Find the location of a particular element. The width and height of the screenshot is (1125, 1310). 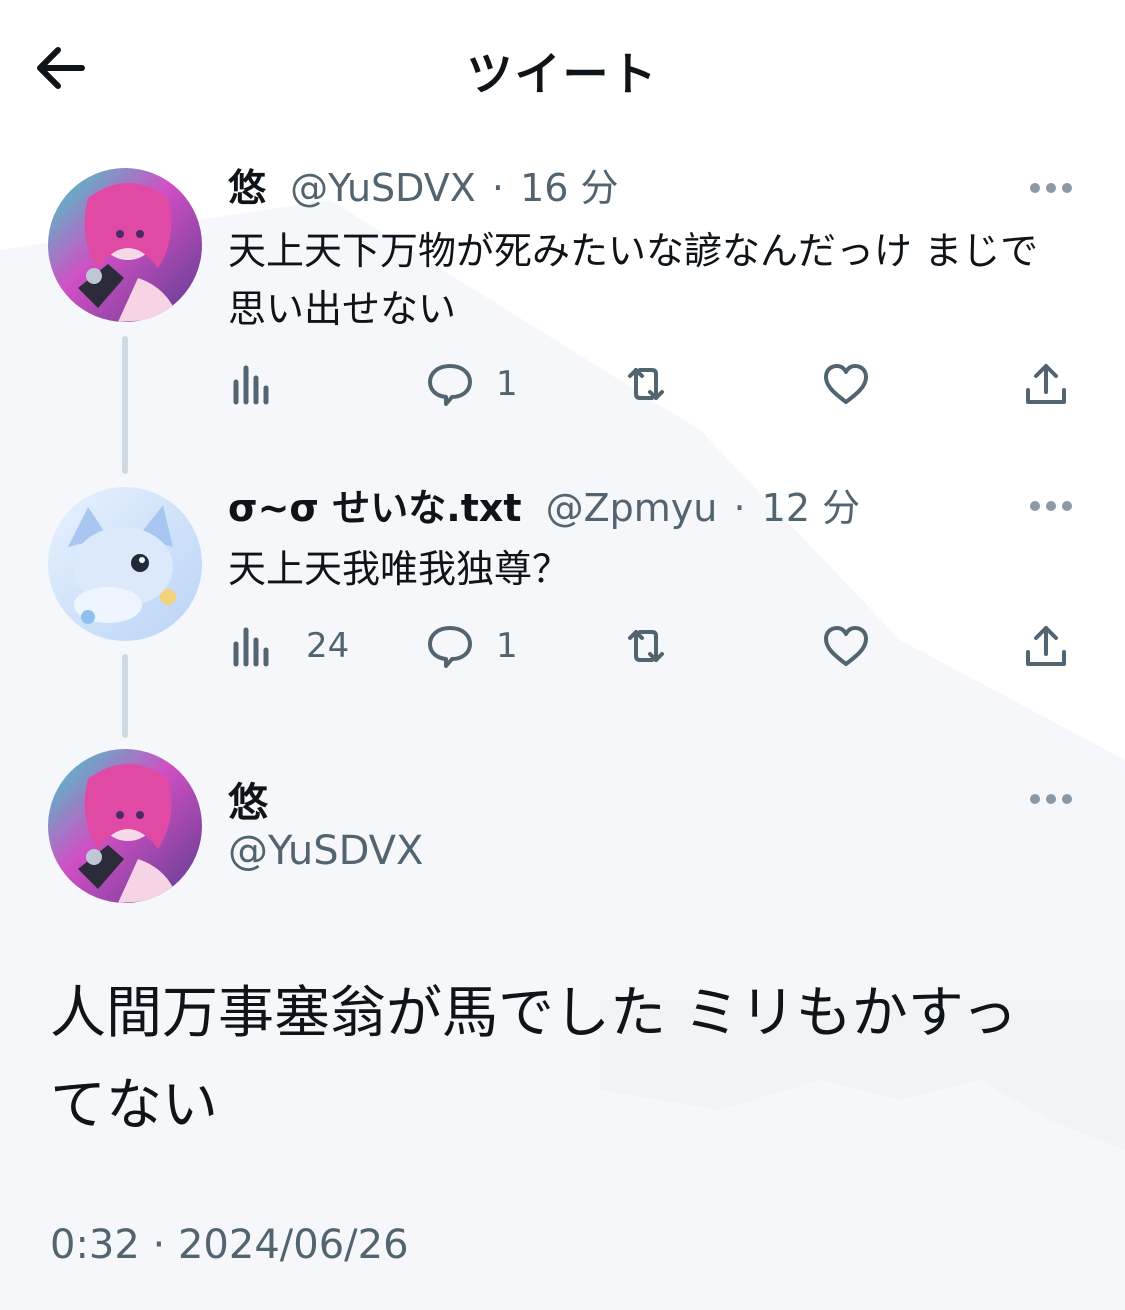

views-button: 24 is located at coordinates (288, 646).